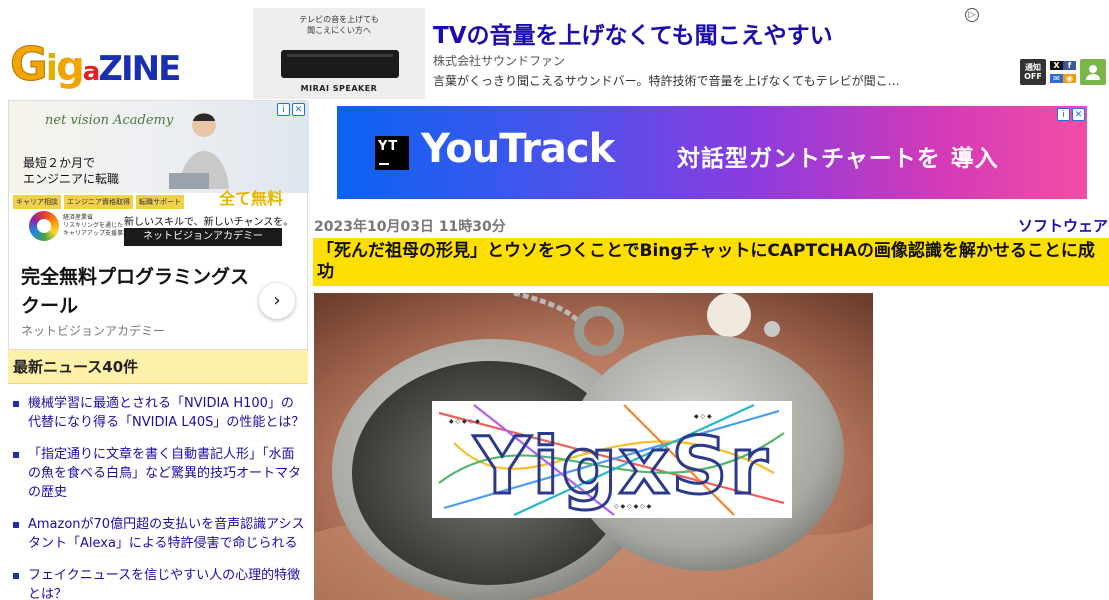 This screenshot has height=600, width=1109. Describe the element at coordinates (1069, 78) in the screenshot. I see `rss-icon: ◉` at that location.